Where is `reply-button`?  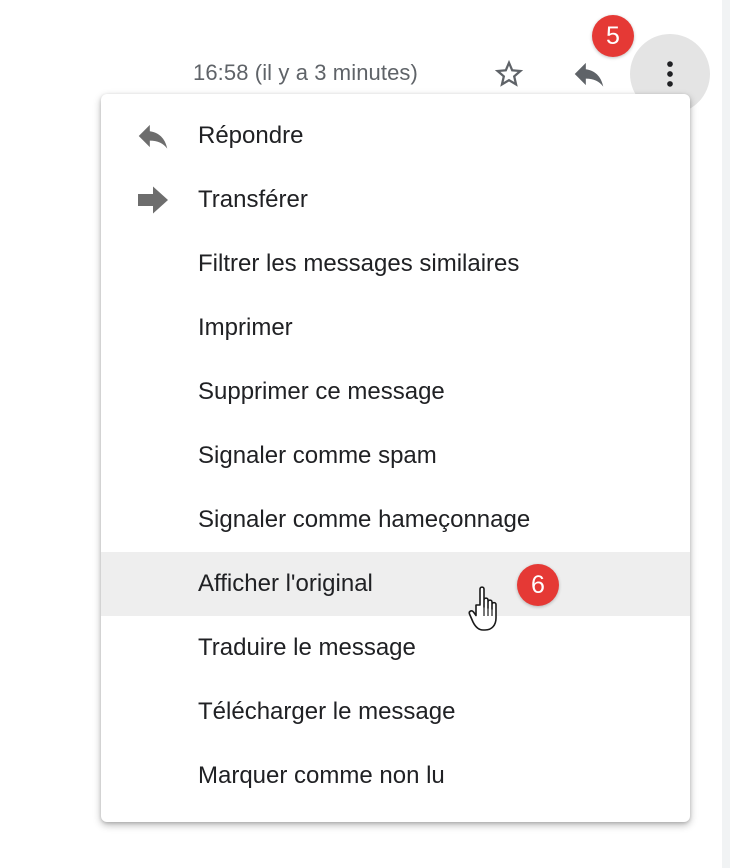
reply-button is located at coordinates (589, 74).